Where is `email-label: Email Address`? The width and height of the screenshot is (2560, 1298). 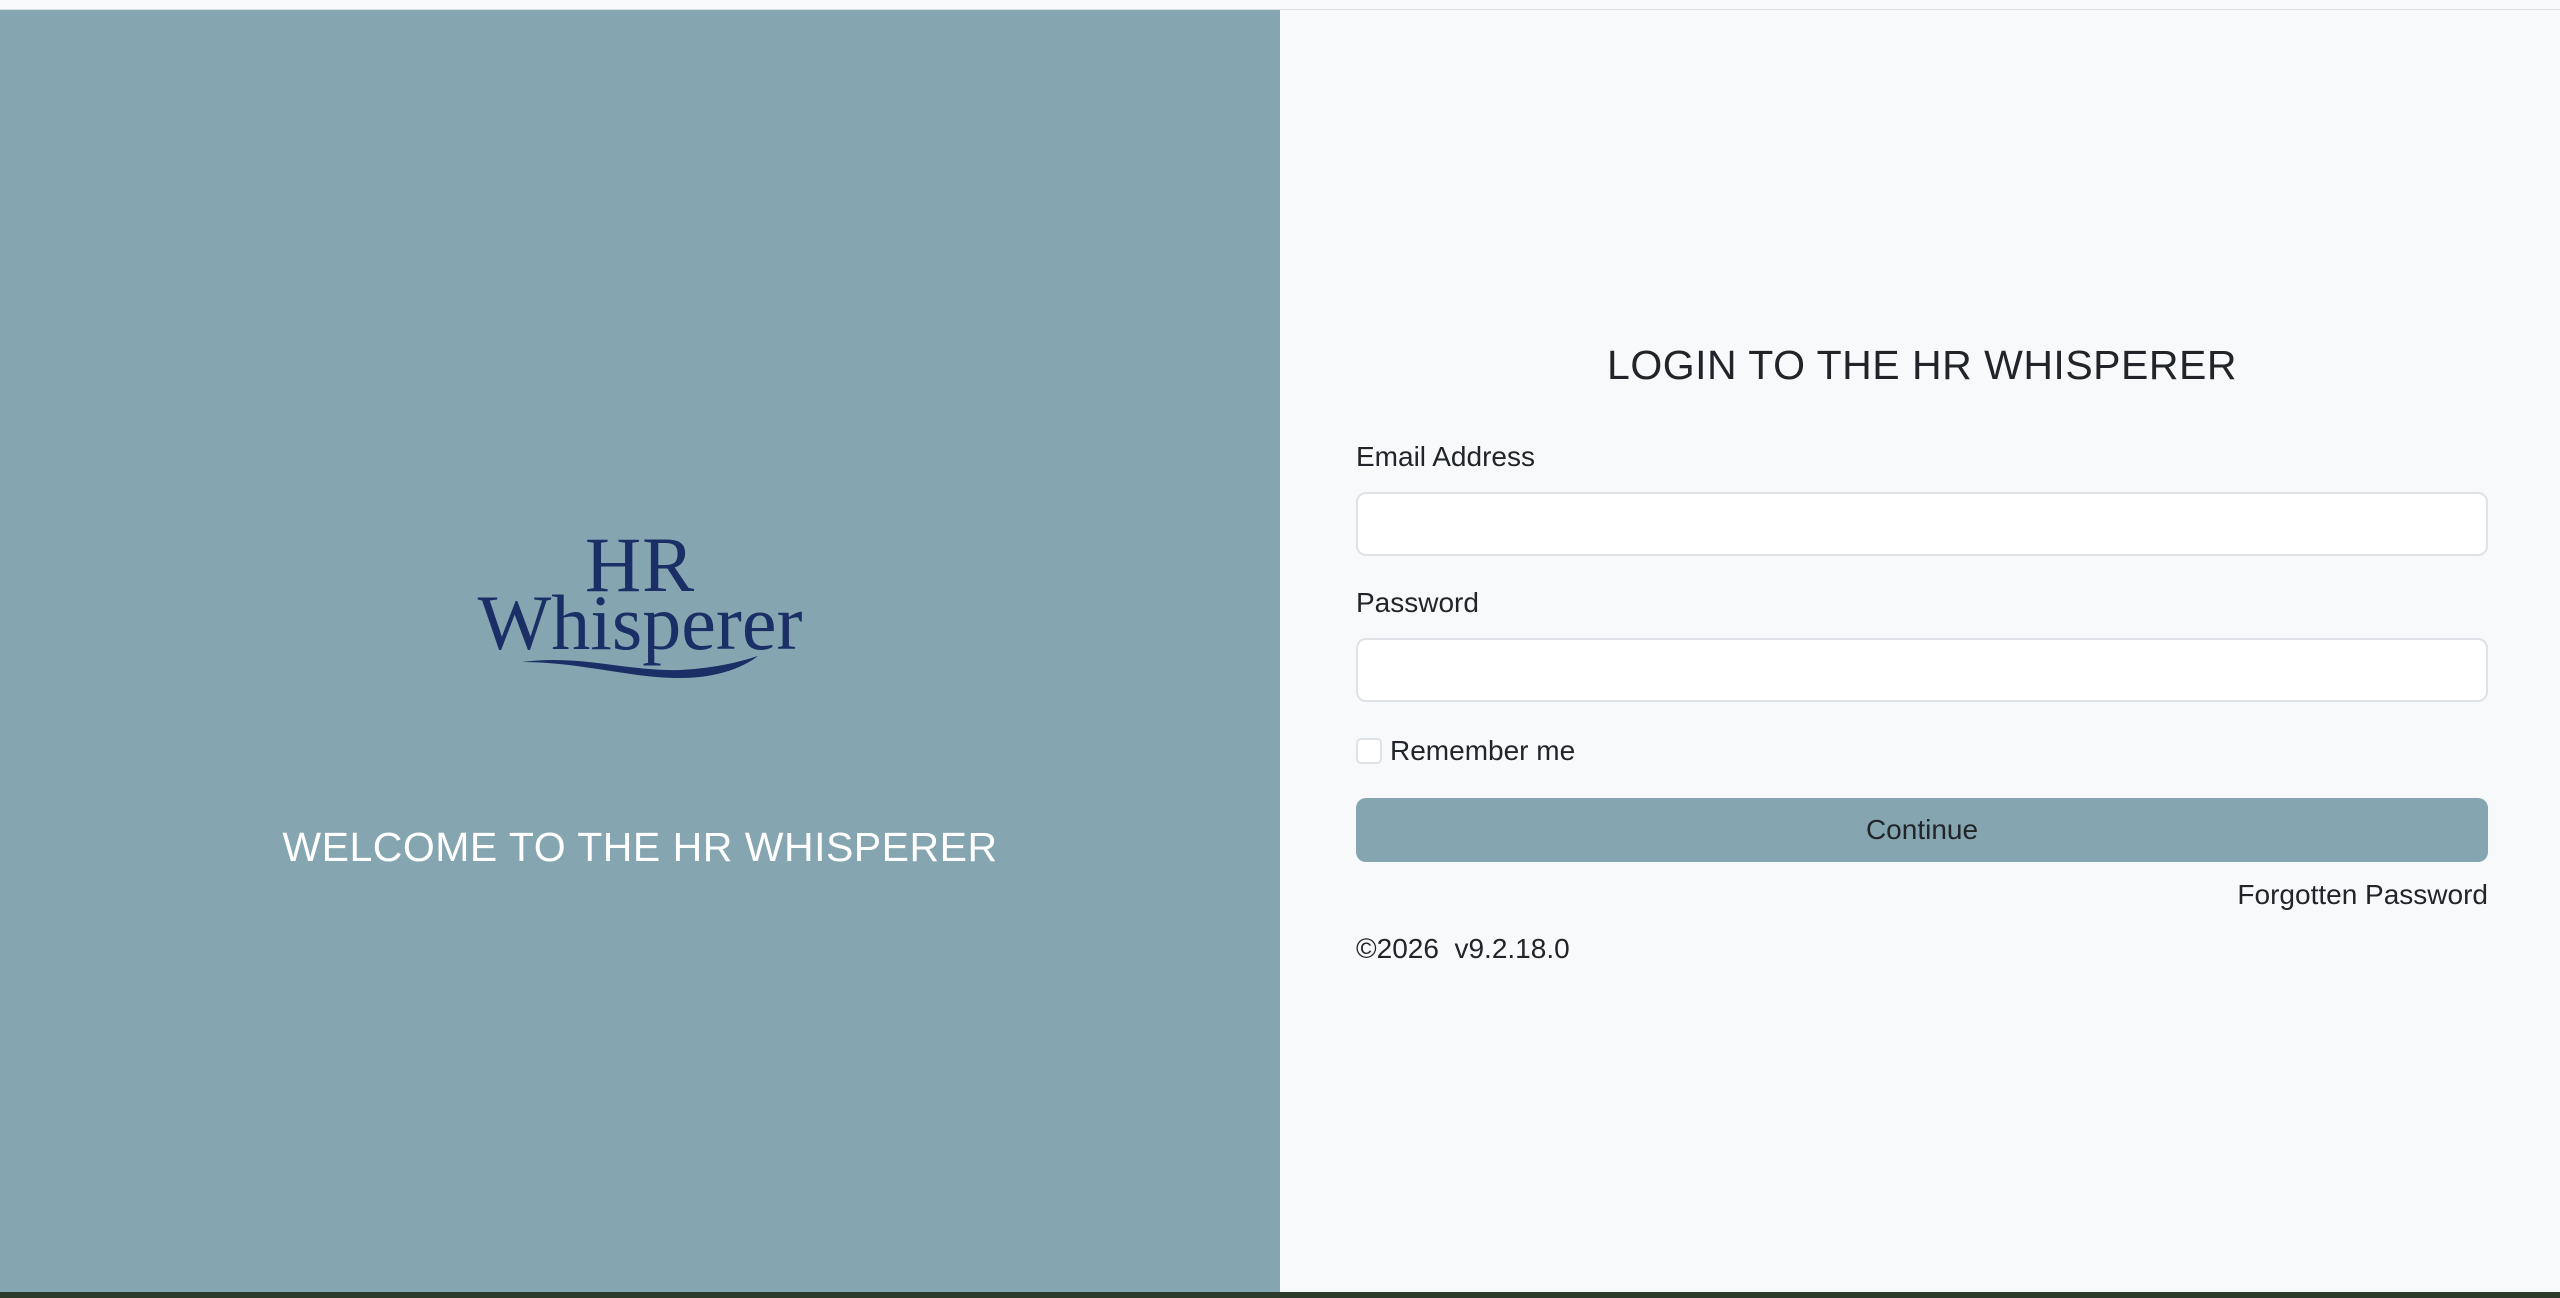 email-label: Email Address is located at coordinates (1445, 456).